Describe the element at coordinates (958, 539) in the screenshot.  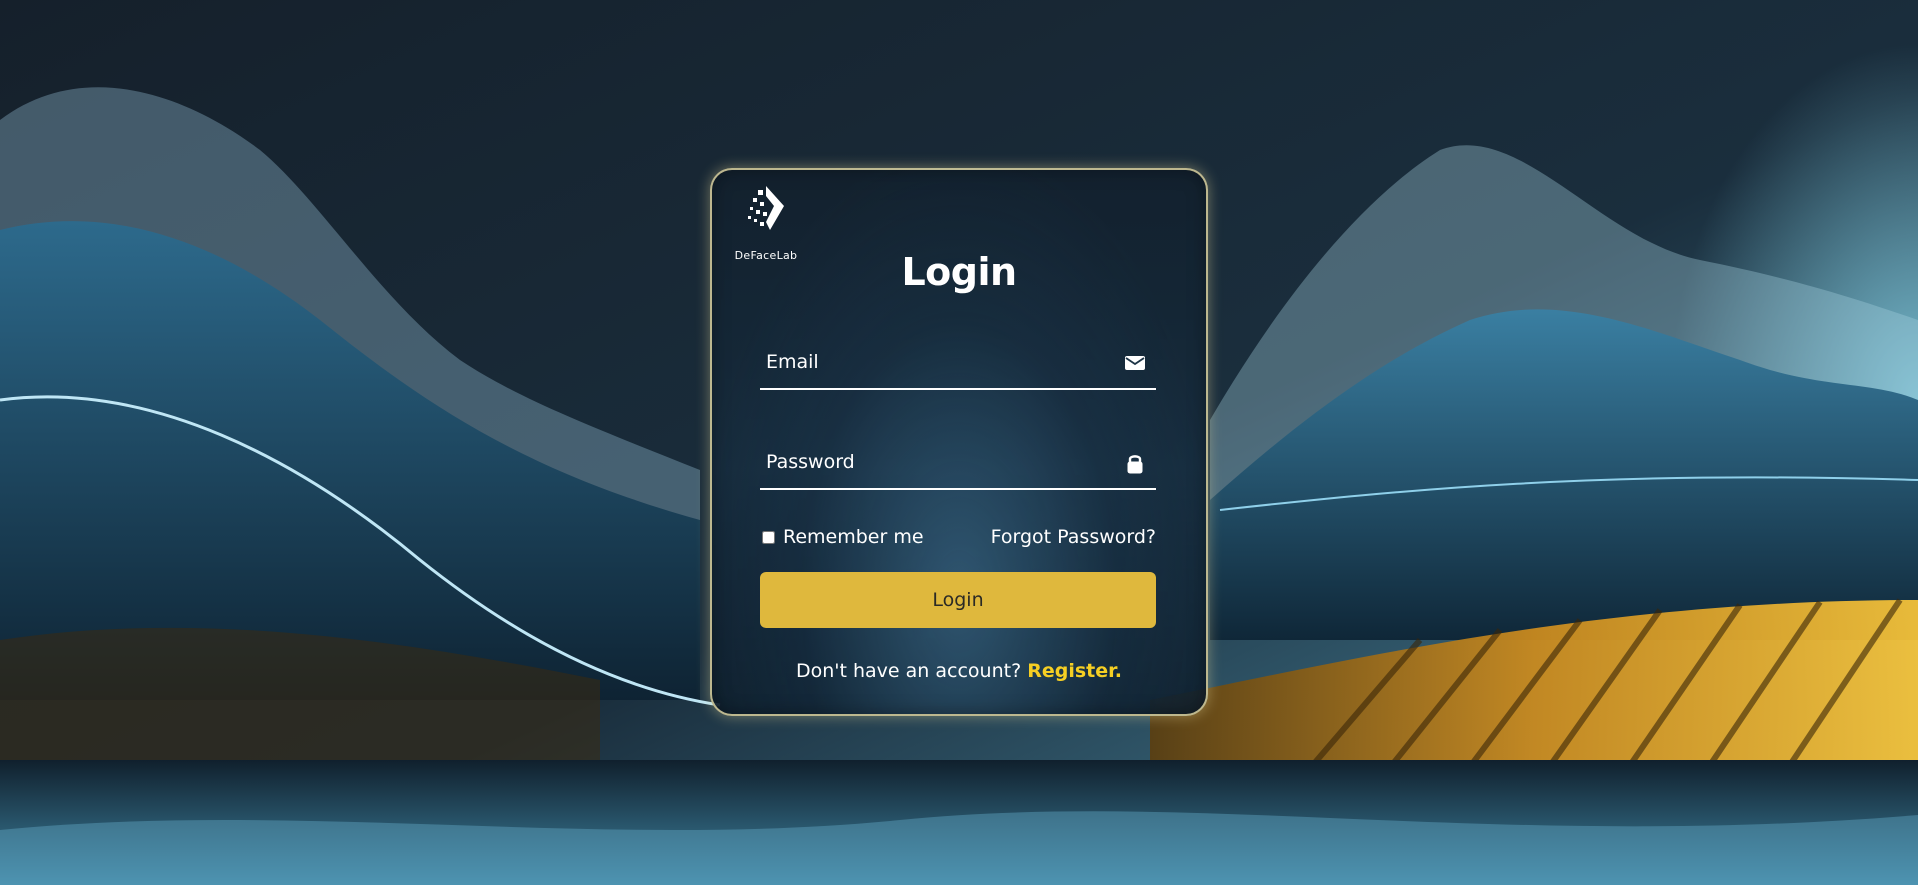
I see `options-row: Remember me Forgot Password?` at that location.